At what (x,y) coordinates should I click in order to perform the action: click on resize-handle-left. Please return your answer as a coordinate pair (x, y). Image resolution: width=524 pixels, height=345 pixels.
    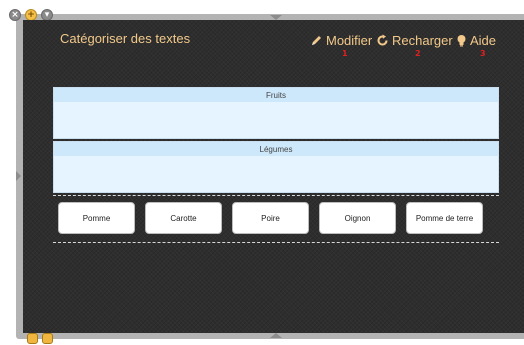
    Looking at the image, I should click on (18, 176).